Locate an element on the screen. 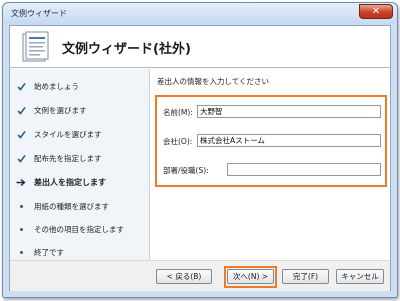 This screenshot has height=301, width=400. wizard-footer: < 戻る(B) 次へ(N) > 完了(F) キャンセル is located at coordinates (200, 275).